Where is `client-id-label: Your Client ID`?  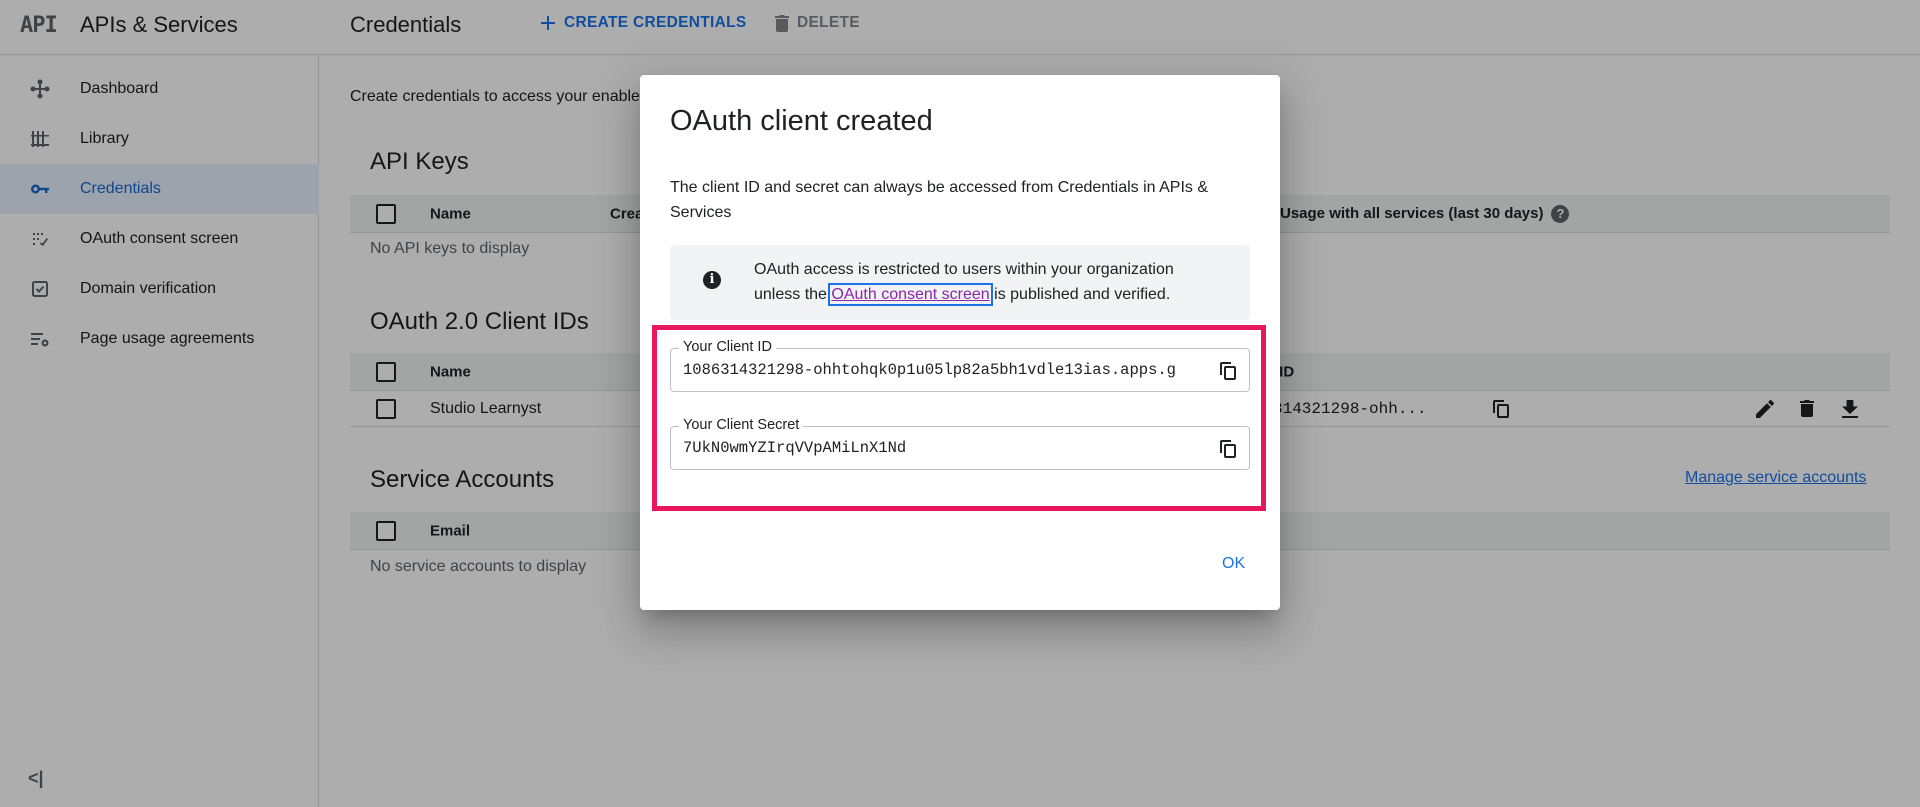
client-id-label: Your Client ID is located at coordinates (727, 347).